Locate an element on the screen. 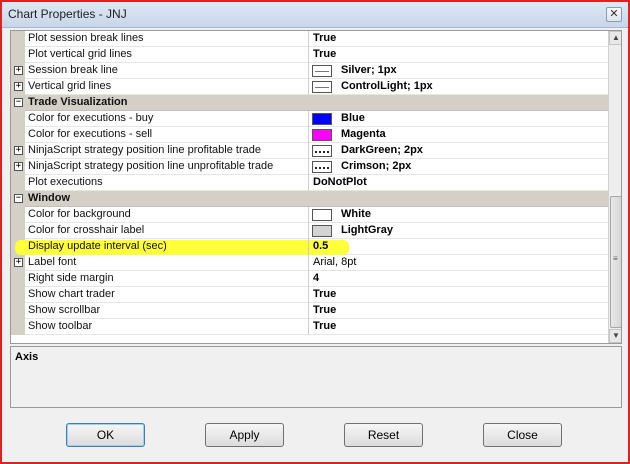 Image resolution: width=630 pixels, height=464 pixels. property-value: Crimson; 2px is located at coordinates (376, 166).